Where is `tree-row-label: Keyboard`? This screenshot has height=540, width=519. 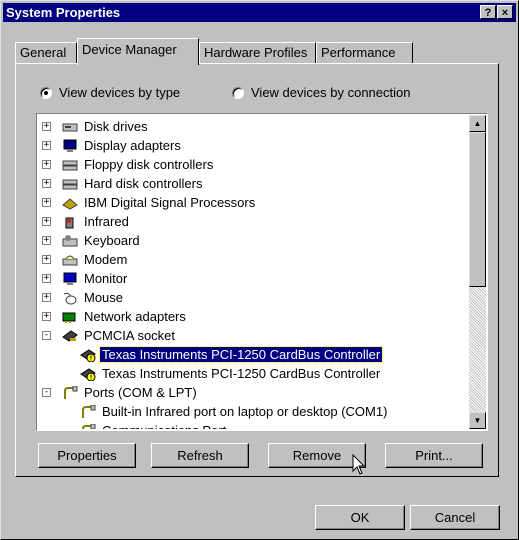 tree-row-label: Keyboard is located at coordinates (112, 240).